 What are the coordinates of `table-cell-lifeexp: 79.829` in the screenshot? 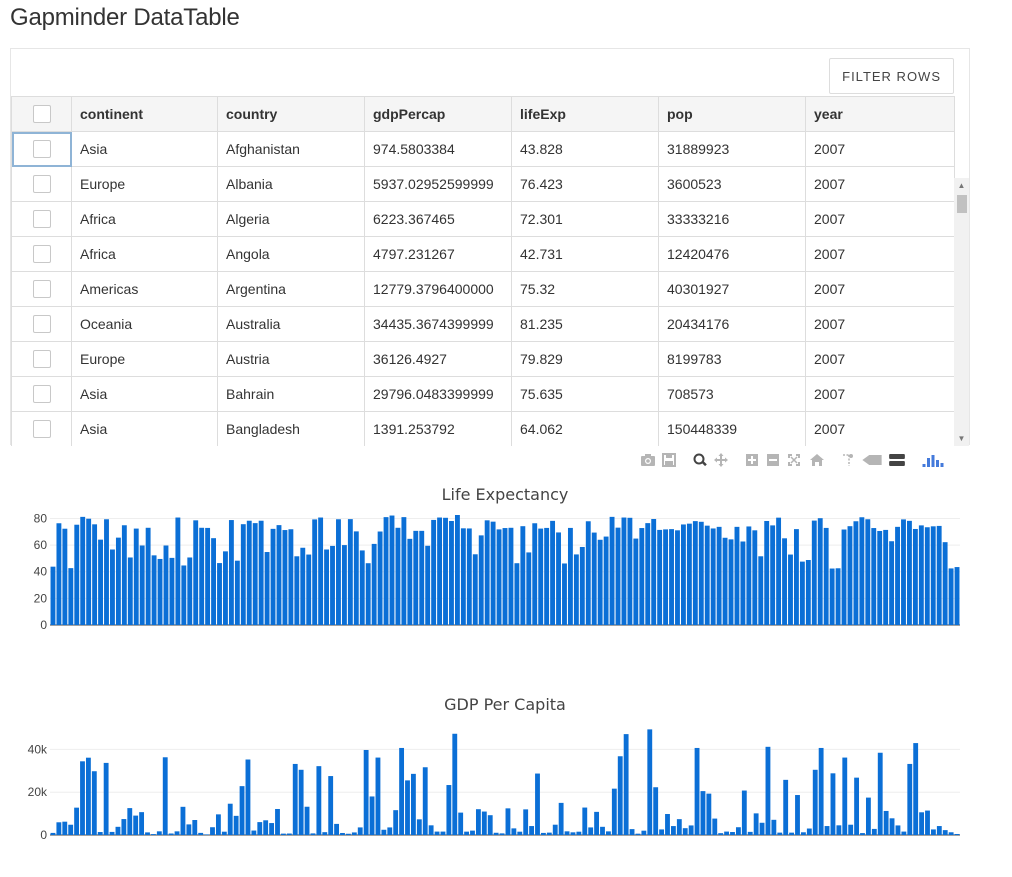 It's located at (585, 359).